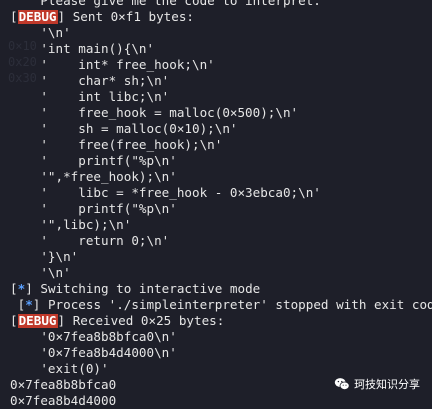 This screenshot has width=432, height=409. I want to click on terminal-line: 0×7fea8b4d4000, so click(63, 400).